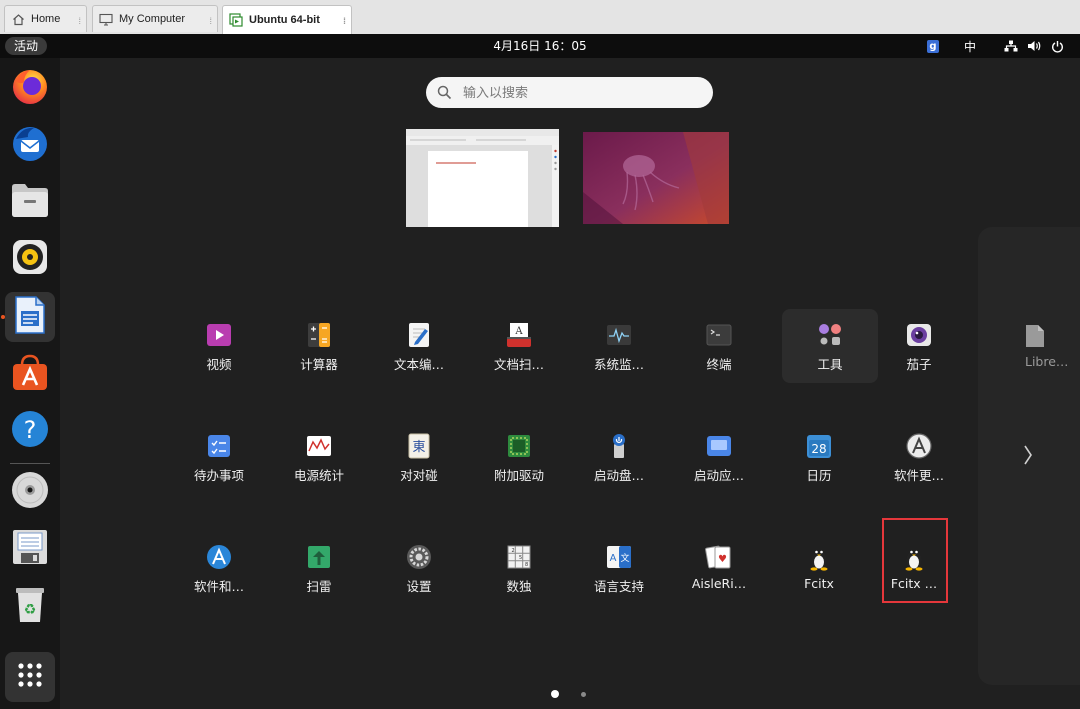  I want to click on app-label: 语言支持, so click(618, 586).